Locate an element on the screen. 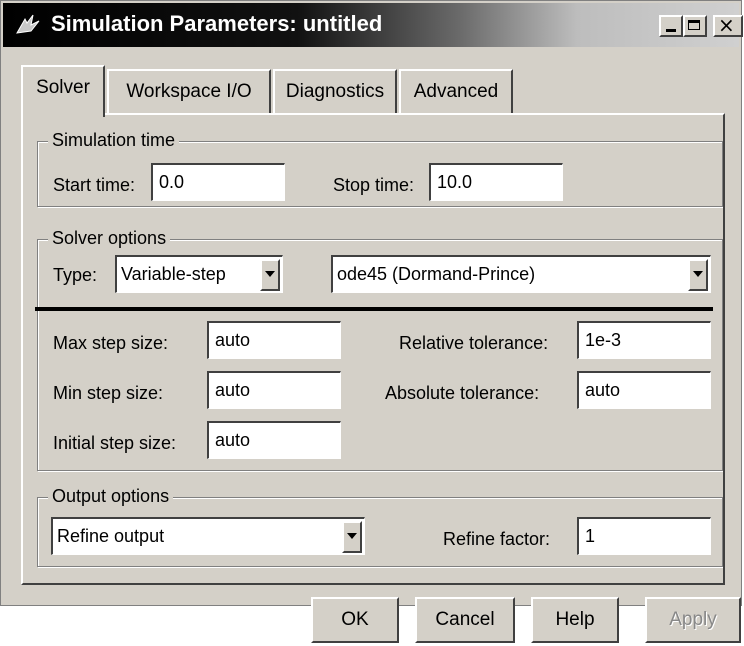 The image size is (744, 646). cancel-button: Cancel is located at coordinates (465, 620).